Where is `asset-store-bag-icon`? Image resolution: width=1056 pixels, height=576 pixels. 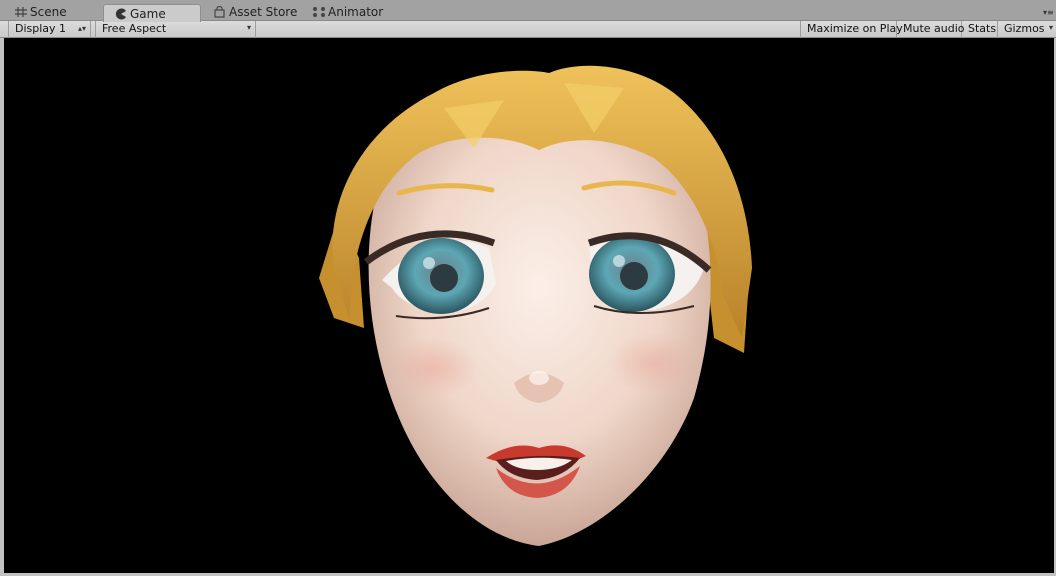 asset-store-bag-icon is located at coordinates (220, 11).